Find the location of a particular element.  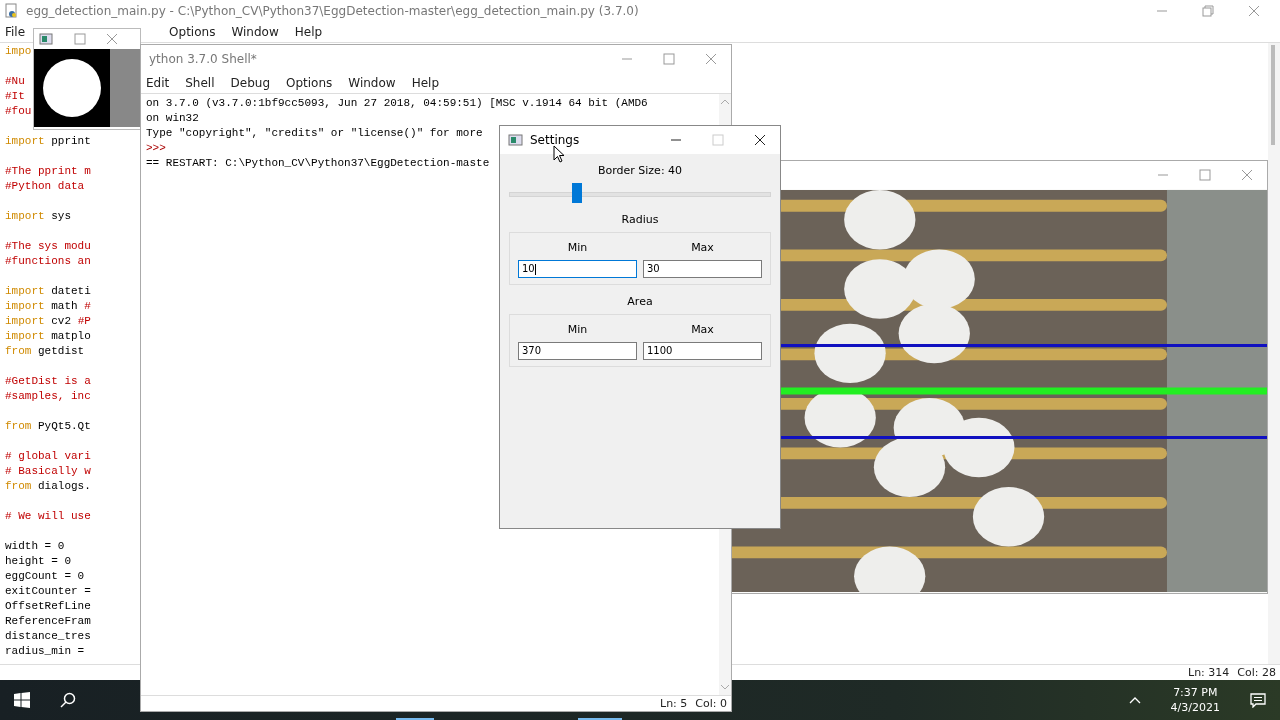

code-line: import math # is located at coordinates (48, 306).